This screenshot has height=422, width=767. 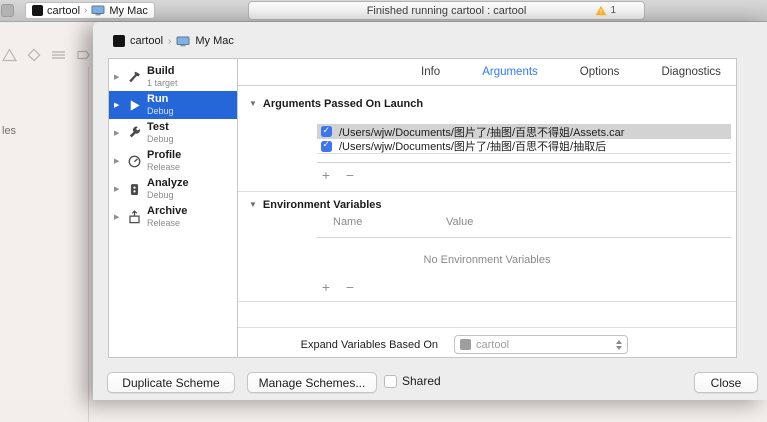 I want to click on test-navigator-icon, so click(x=34, y=55).